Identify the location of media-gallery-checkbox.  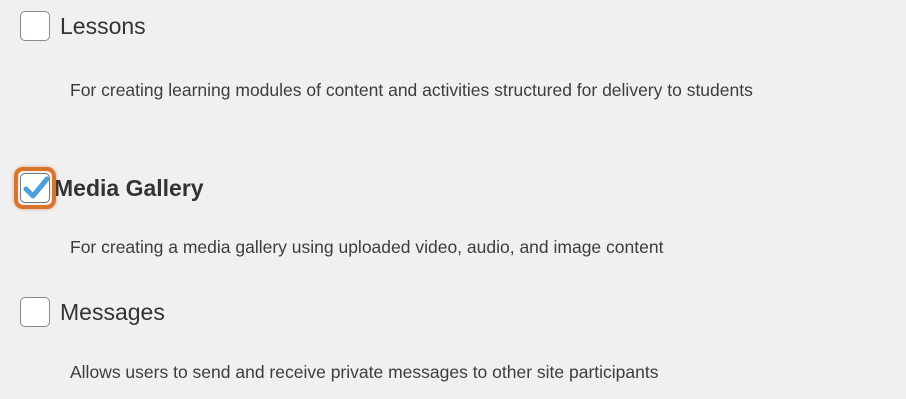
(35, 188).